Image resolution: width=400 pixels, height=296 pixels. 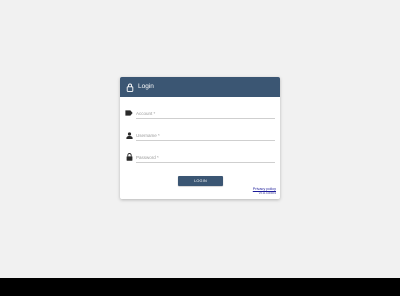 I want to click on username-row, so click(x=200, y=136).